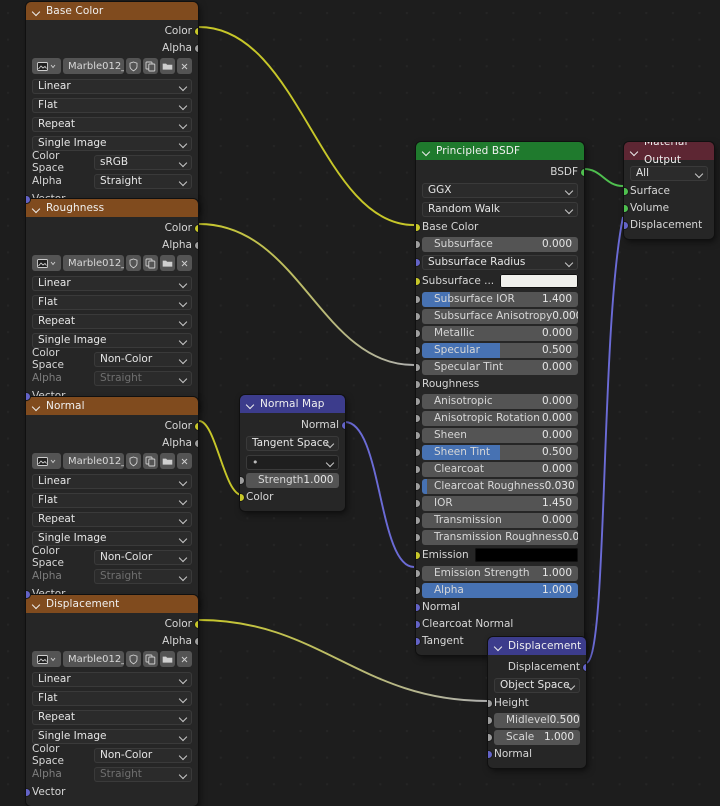  Describe the element at coordinates (497, 555) in the screenshot. I see `bsdf-input-emission: Emission` at that location.